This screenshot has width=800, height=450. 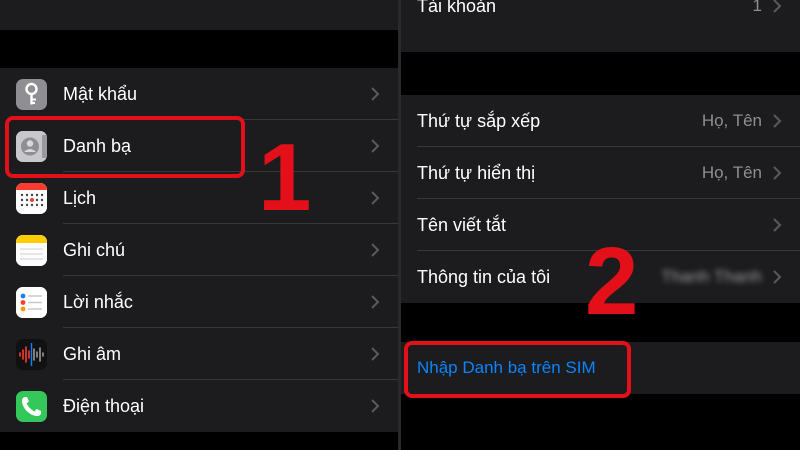 What do you see at coordinates (31, 302) in the screenshot?
I see `reminders-icon` at bounding box center [31, 302].